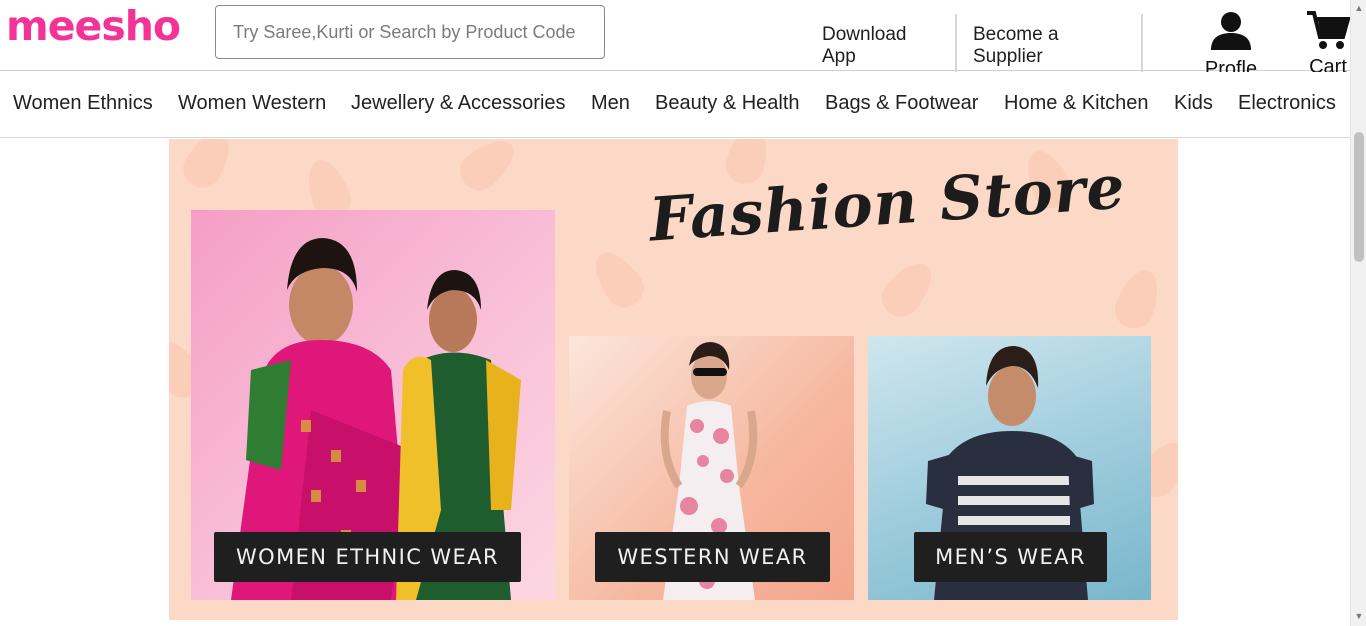  I want to click on nav-item-electronics: Electronics, so click(1287, 103).